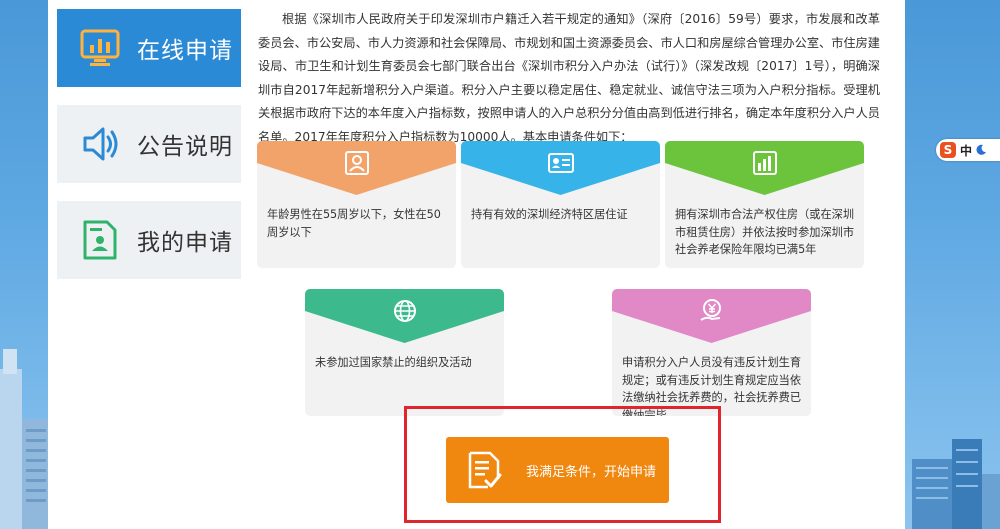 The image size is (1000, 529). What do you see at coordinates (393, 362) in the screenshot?
I see `condition-text: 未参加过国家禁止的组织及活动` at bounding box center [393, 362].